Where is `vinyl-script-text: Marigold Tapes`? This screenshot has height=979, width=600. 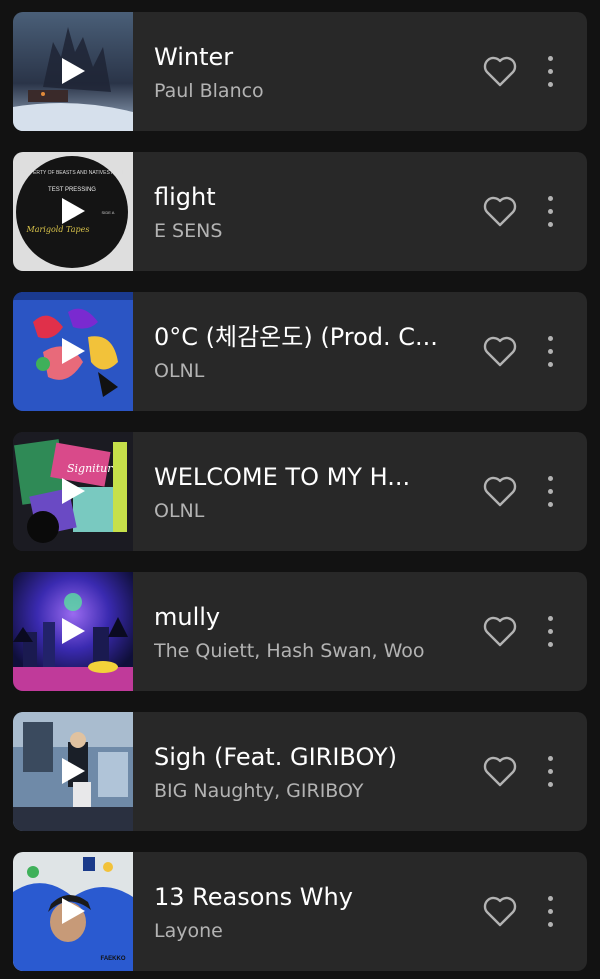
vinyl-script-text: Marigold Tapes is located at coordinates (58, 229).